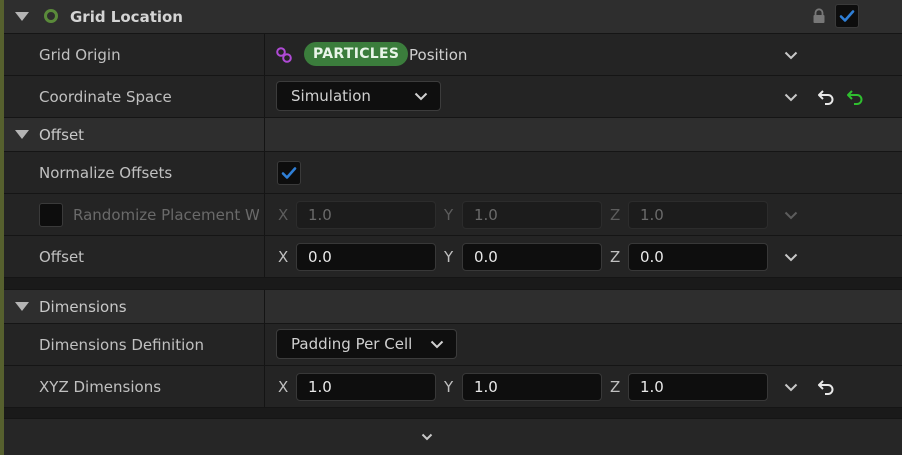  Describe the element at coordinates (366, 215) in the screenshot. I see `randomize-x-field: 1.0` at that location.